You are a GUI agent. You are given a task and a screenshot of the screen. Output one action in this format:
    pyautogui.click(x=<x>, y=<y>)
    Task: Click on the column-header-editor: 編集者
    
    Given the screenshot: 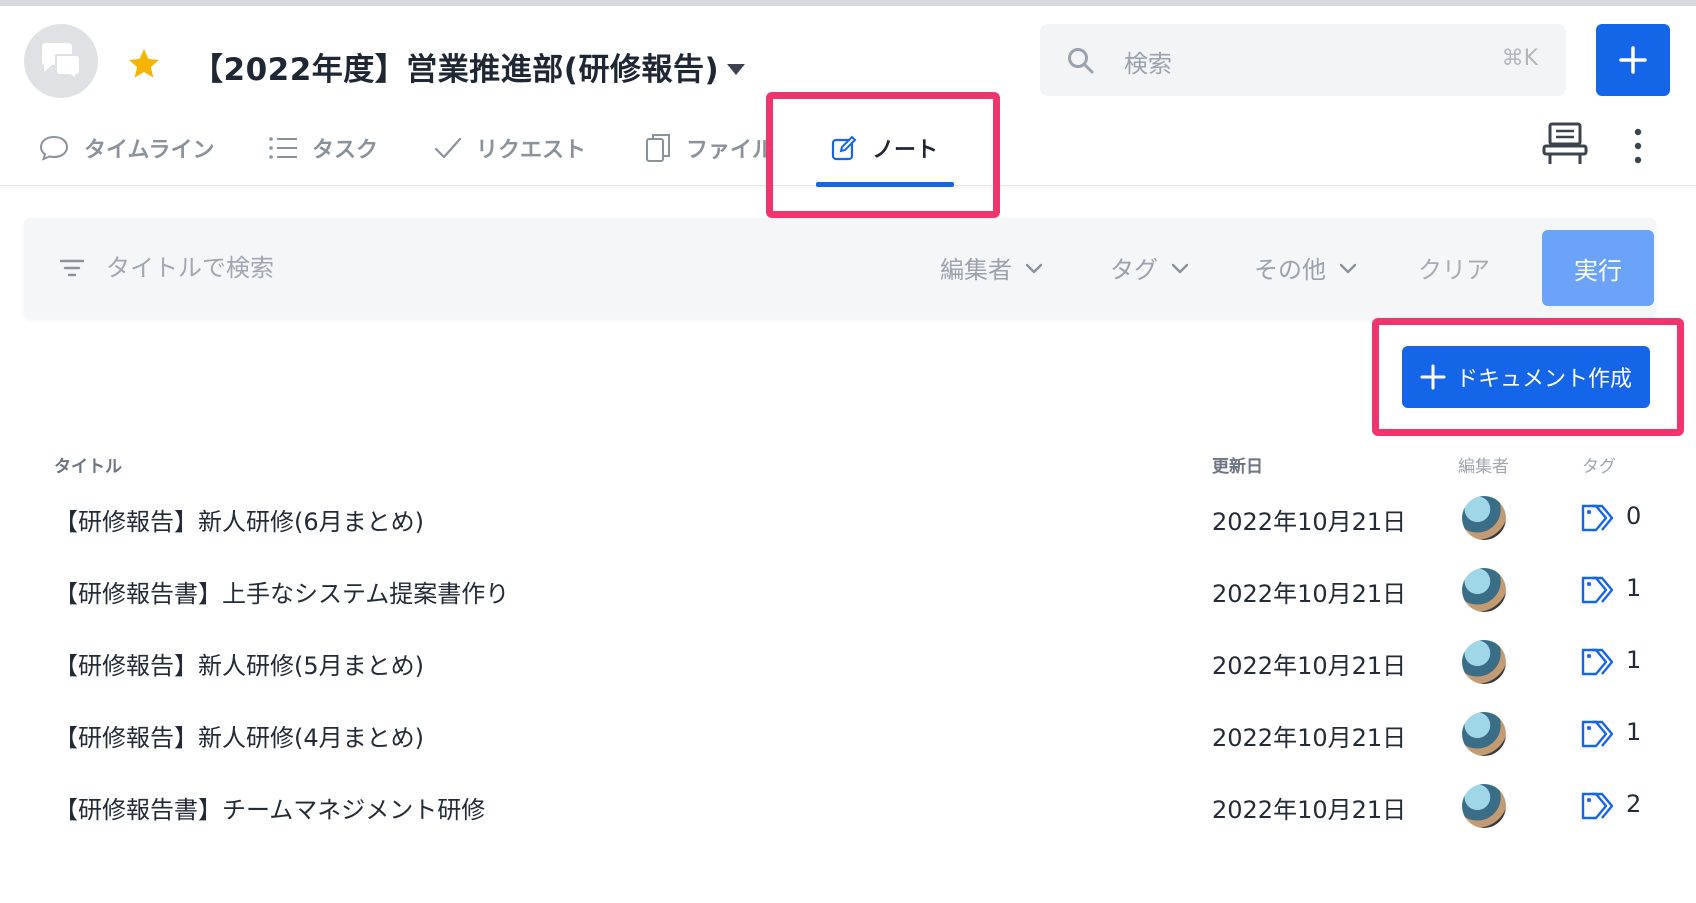 What is the action you would take?
    pyautogui.click(x=1483, y=467)
    